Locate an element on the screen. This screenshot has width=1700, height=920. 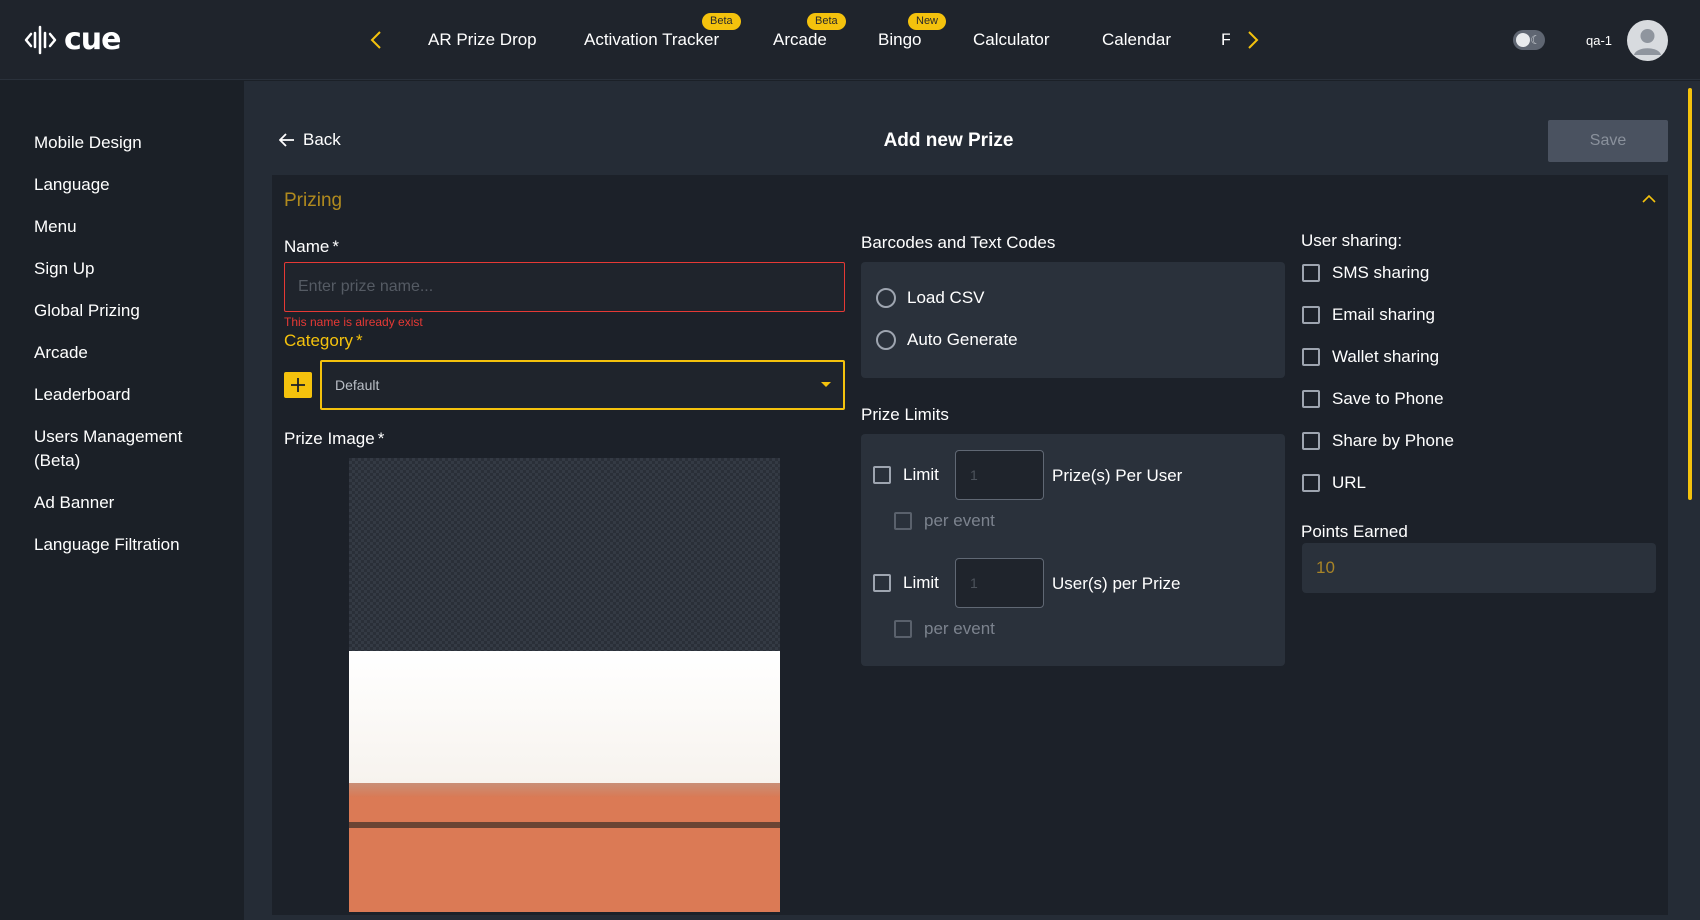
limit-per-user-checkbox: Limit is located at coordinates (906, 475).